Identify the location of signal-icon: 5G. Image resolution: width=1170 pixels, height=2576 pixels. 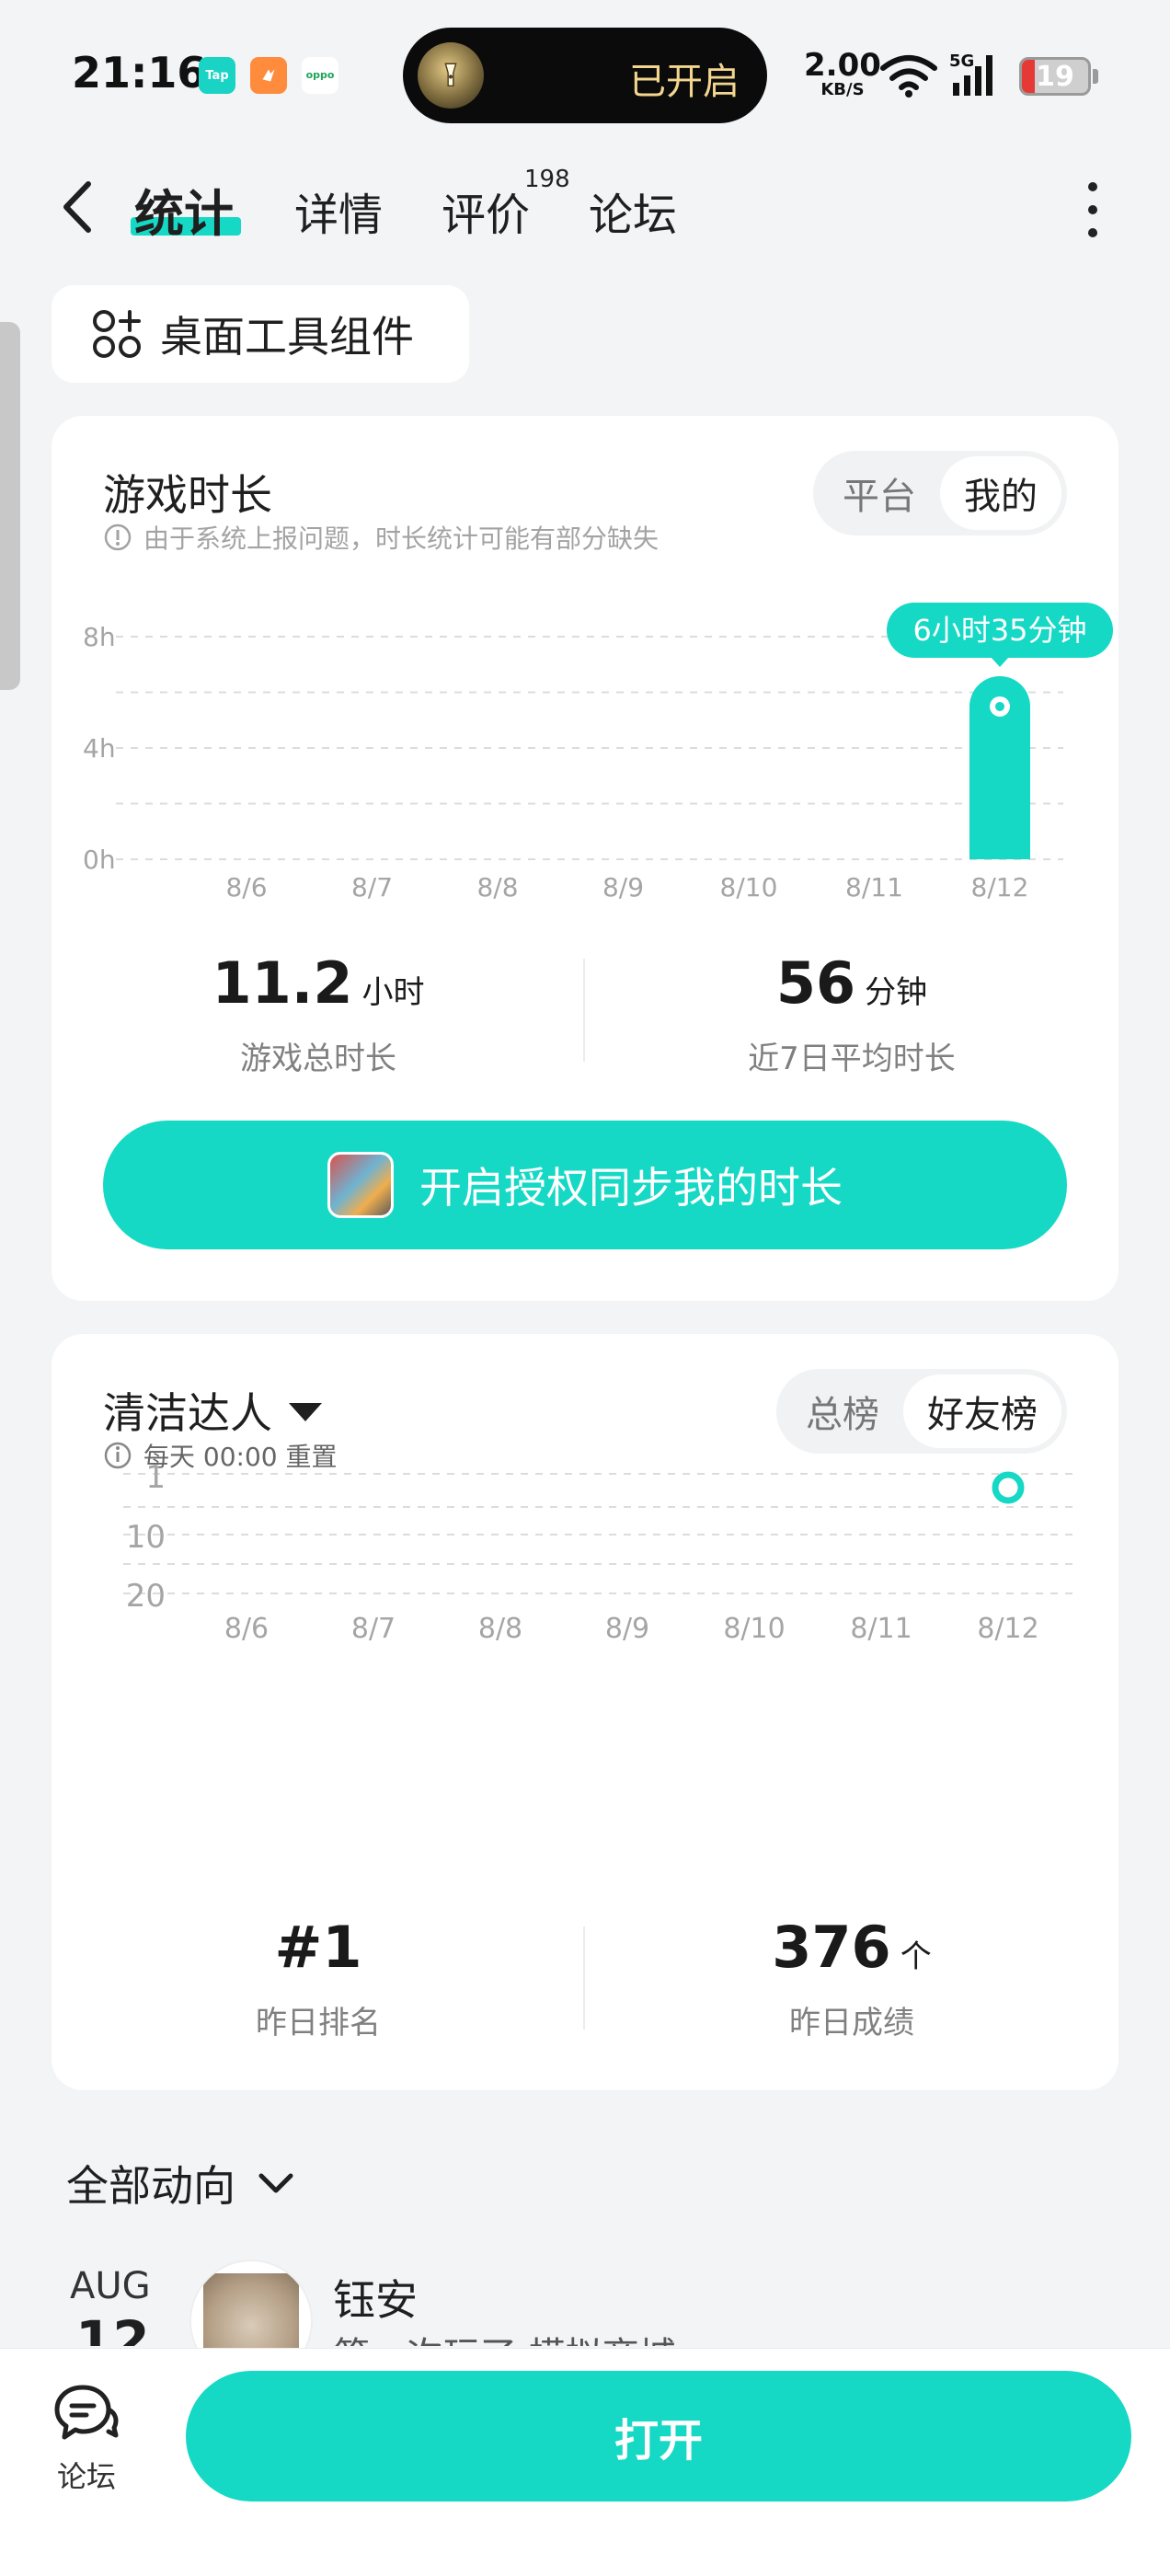
(970, 74).